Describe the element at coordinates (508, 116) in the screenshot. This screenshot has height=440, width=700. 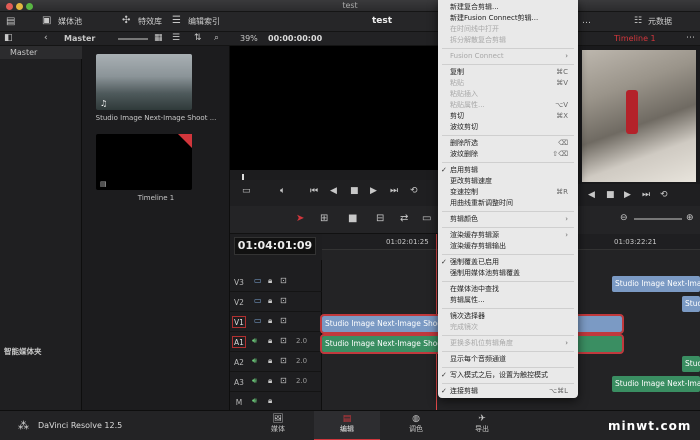
I see `menu-item: 剪切 ⌘X` at that location.